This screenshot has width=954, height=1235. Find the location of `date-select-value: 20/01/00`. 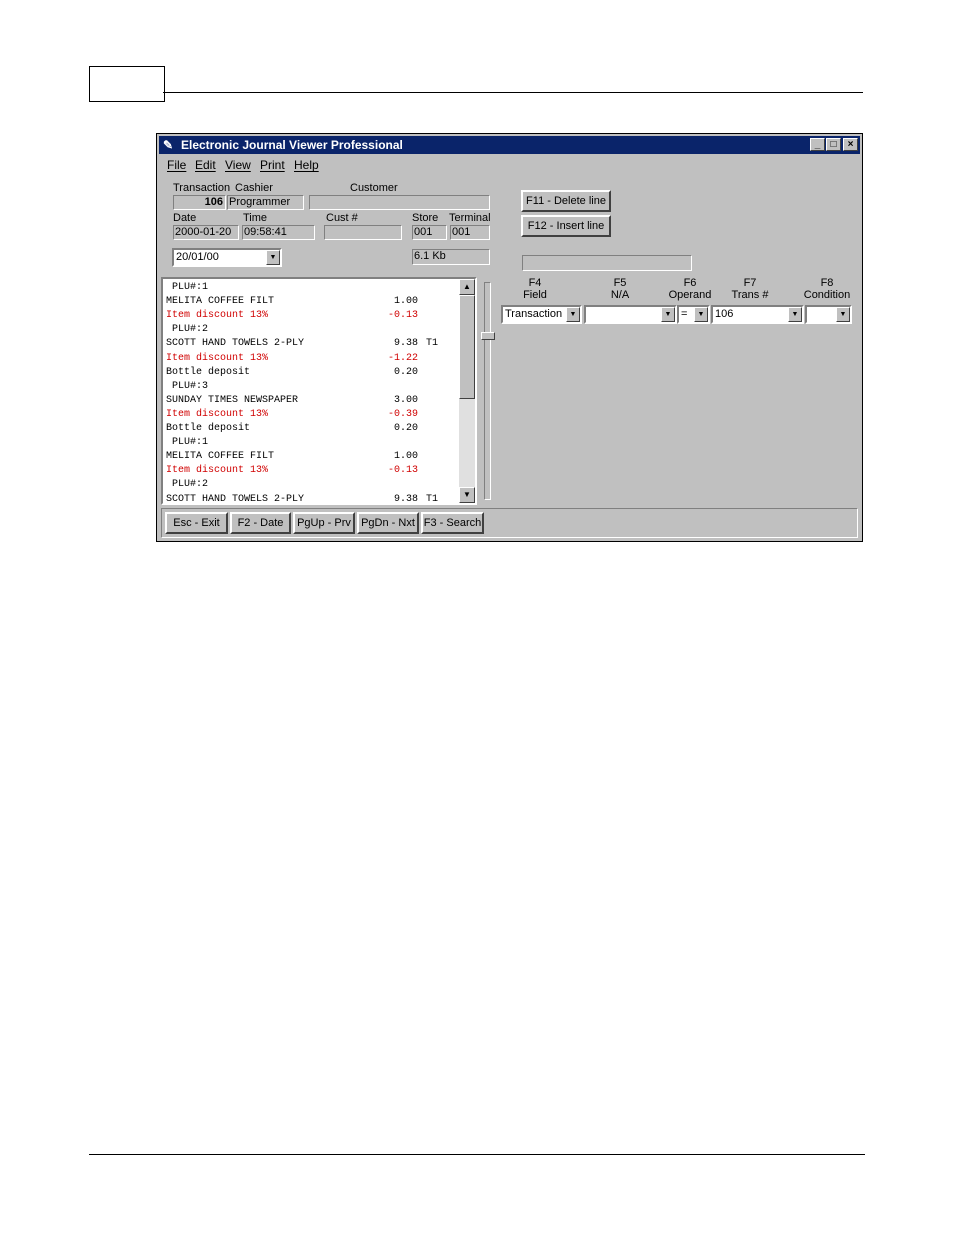

date-select-value: 20/01/00 is located at coordinates (197, 257).